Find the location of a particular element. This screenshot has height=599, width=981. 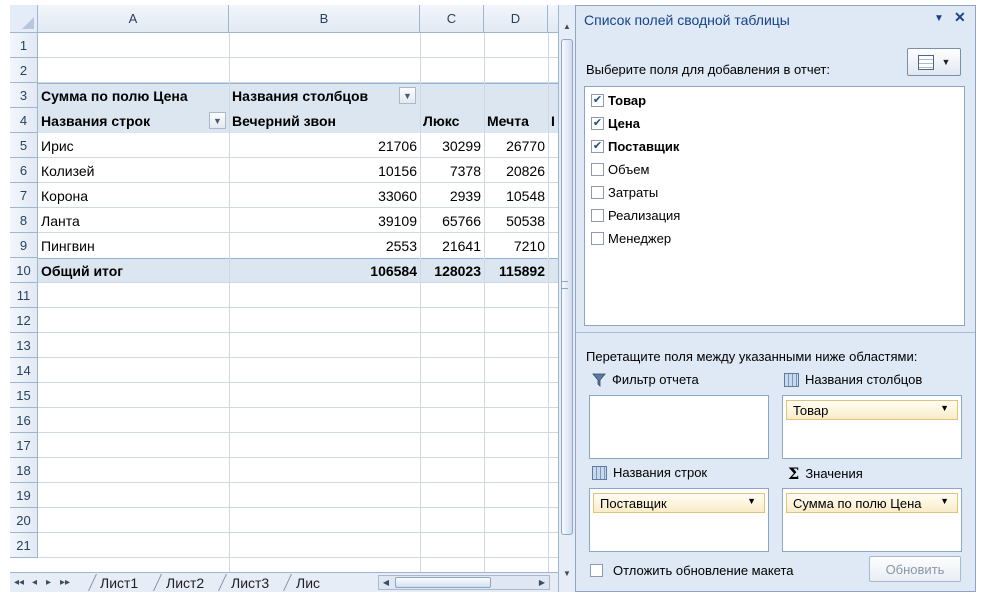

pane-splitter is located at coordinates (775, 332).